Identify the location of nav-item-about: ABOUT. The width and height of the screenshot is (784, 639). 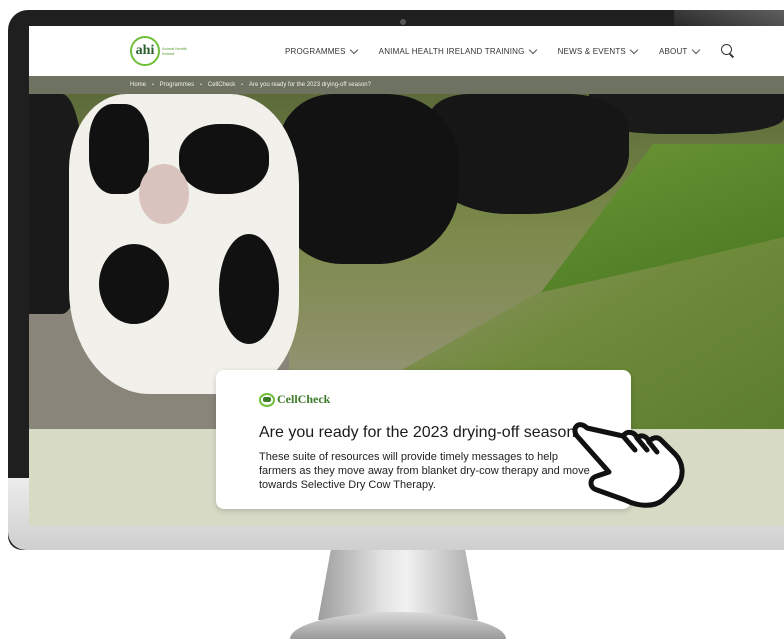
(679, 50).